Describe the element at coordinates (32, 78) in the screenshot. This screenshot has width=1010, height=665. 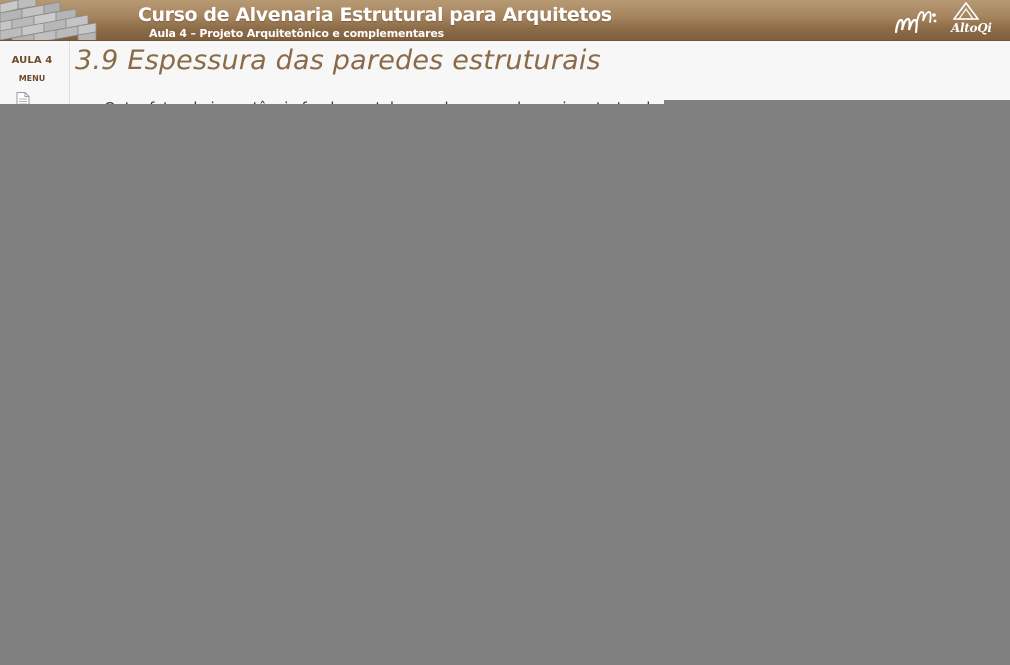
I see `menu-button: MENU` at that location.